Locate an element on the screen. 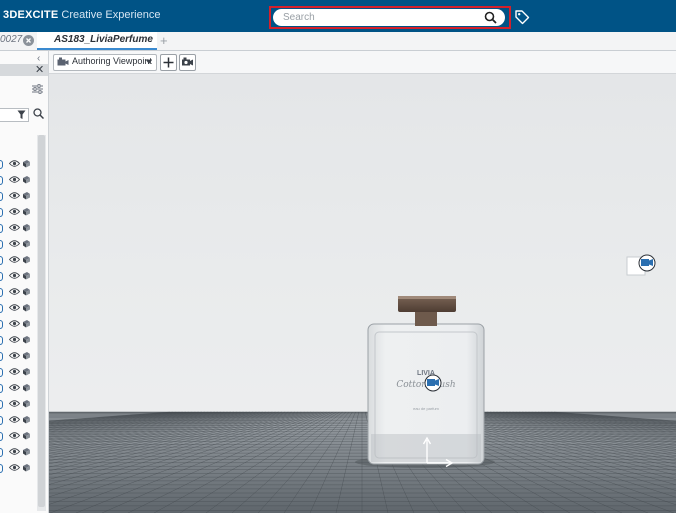 Image resolution: width=676 pixels, height=513 pixels. bottle-camera-marker is located at coordinates (433, 383).